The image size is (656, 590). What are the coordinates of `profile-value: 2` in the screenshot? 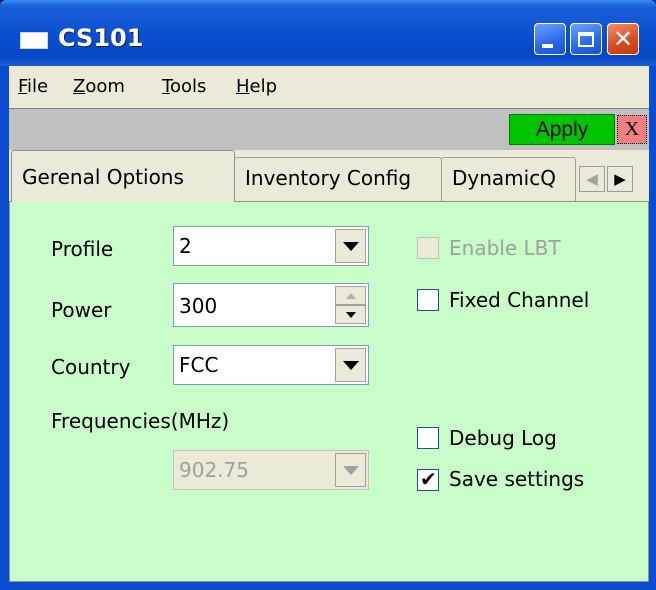 It's located at (185, 246).